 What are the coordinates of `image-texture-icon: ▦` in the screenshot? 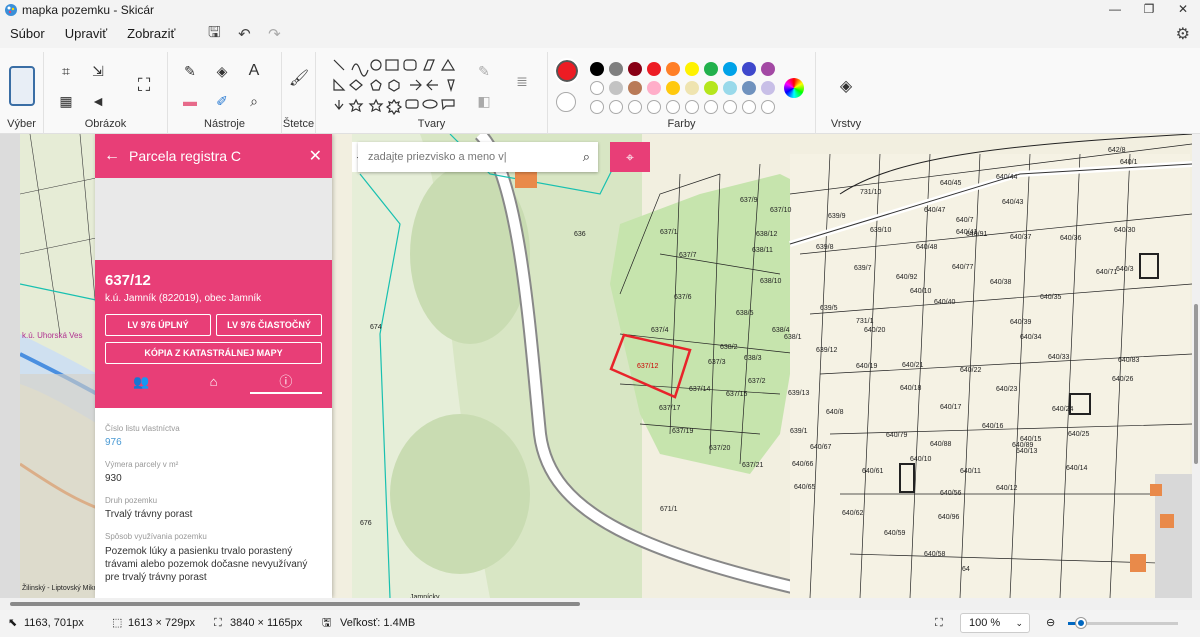 It's located at (66, 101).